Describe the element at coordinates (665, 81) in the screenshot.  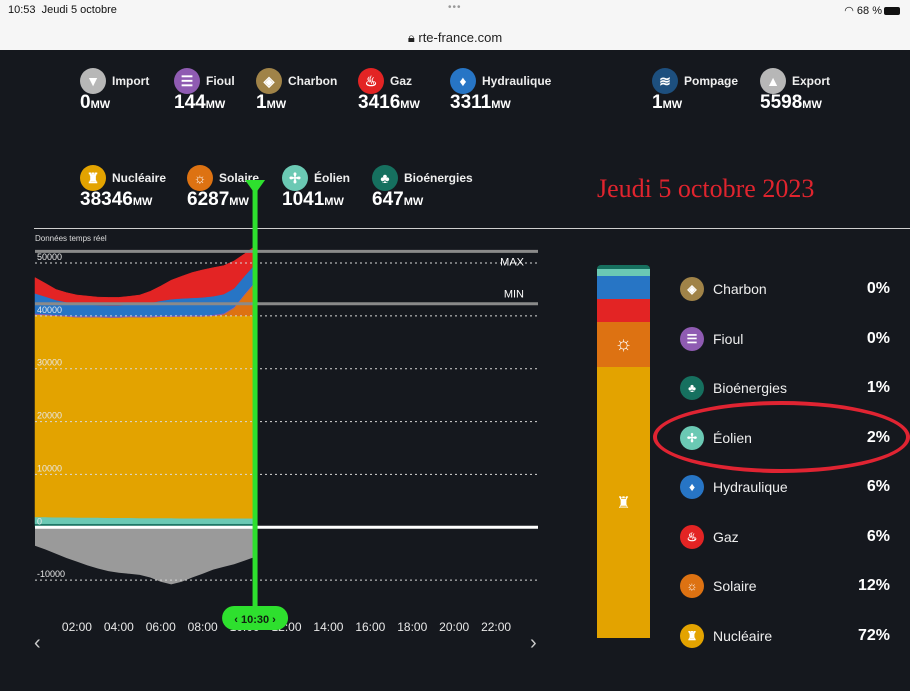
I see `waves-icon: ≋` at that location.